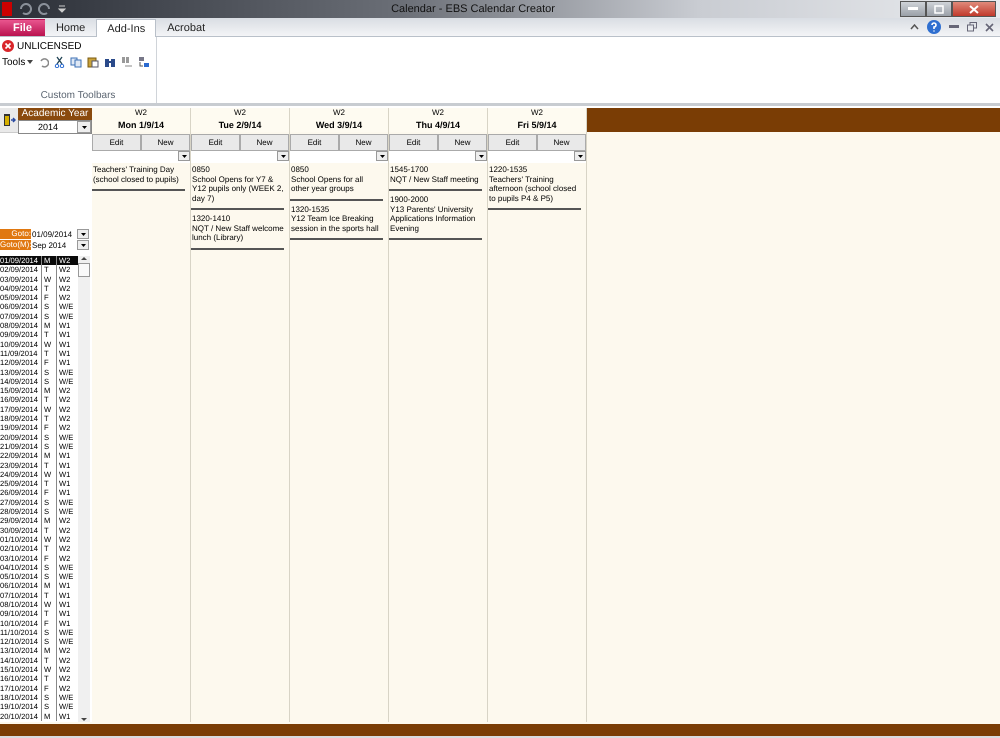 This screenshot has width=1000, height=738. I want to click on scrollbar, so click(84, 489).